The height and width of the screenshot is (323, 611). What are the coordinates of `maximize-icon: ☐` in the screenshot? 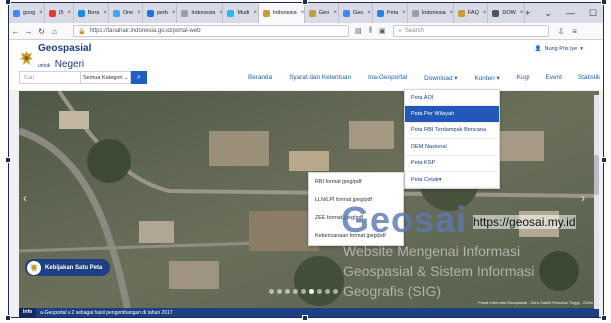 It's located at (593, 13).